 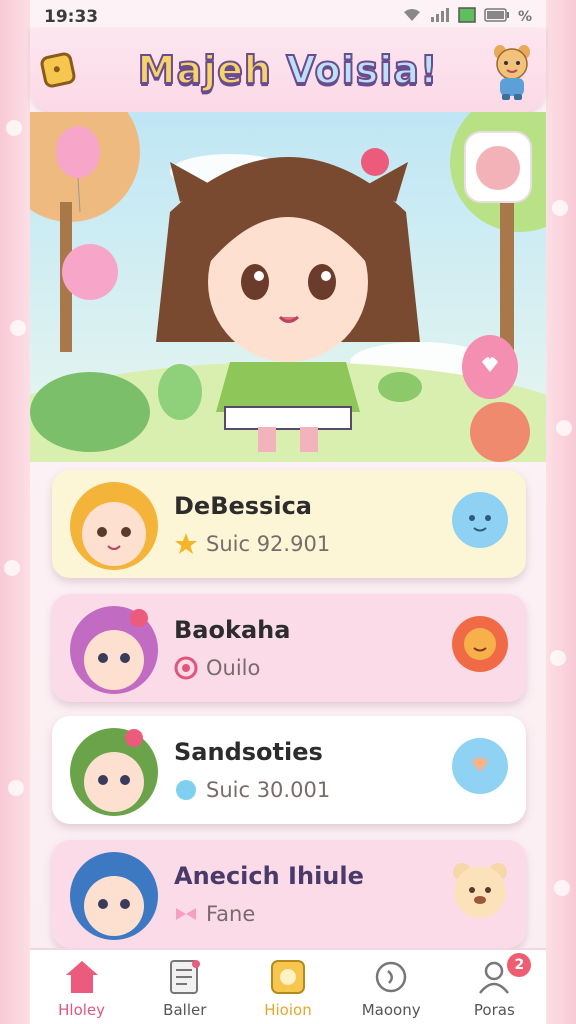 I want to click on notification-badge: 2, so click(x=519, y=965).